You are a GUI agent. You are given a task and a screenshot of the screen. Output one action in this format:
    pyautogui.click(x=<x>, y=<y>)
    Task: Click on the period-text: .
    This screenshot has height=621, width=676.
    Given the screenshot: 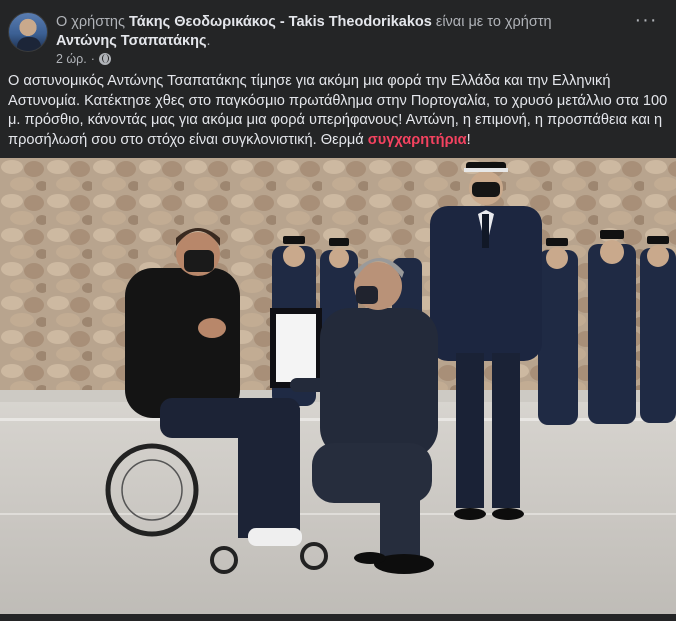 What is the action you would take?
    pyautogui.click(x=208, y=41)
    